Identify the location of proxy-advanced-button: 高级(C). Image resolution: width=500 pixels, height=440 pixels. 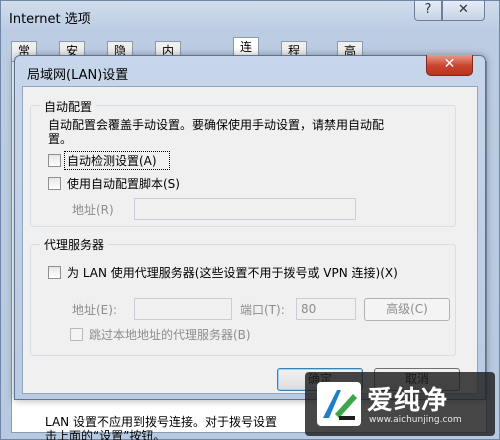
(407, 309).